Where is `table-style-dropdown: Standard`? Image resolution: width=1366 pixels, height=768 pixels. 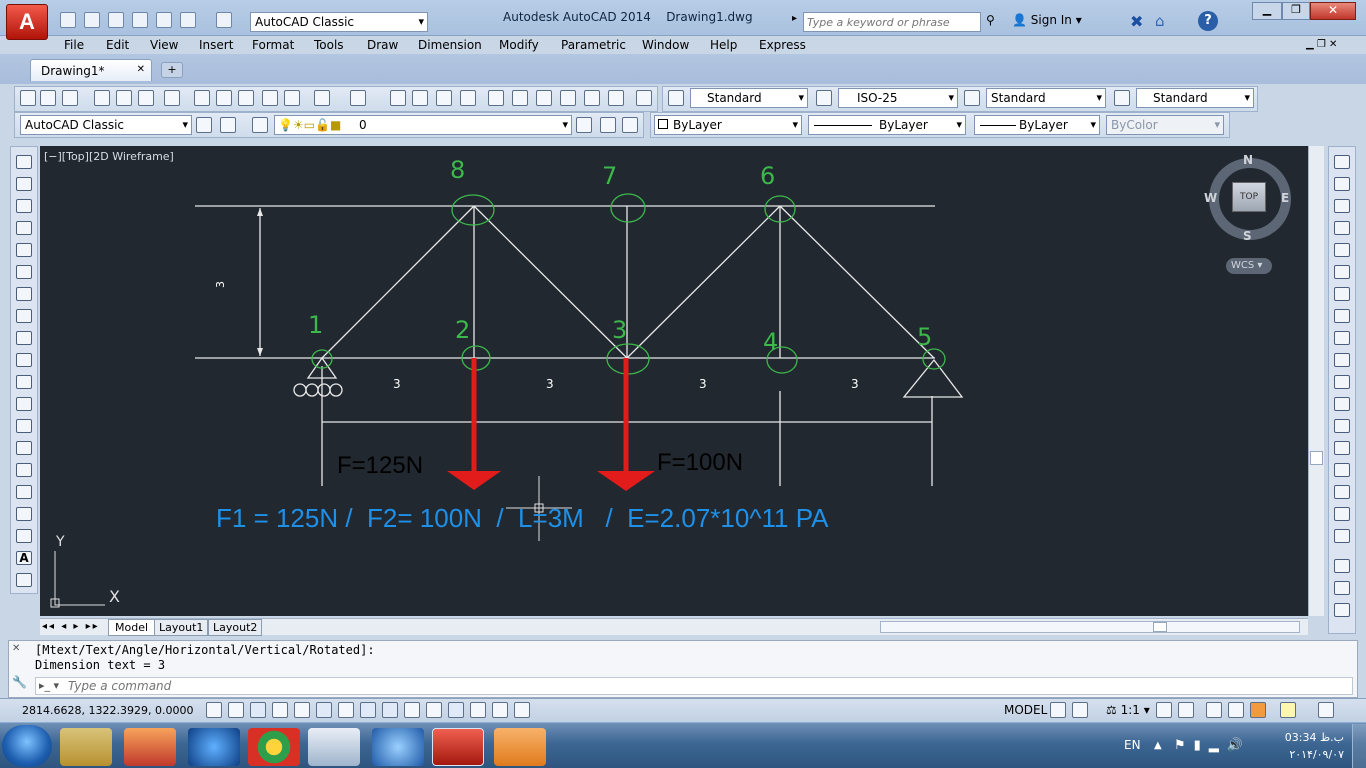
table-style-dropdown: Standard is located at coordinates (1046, 98).